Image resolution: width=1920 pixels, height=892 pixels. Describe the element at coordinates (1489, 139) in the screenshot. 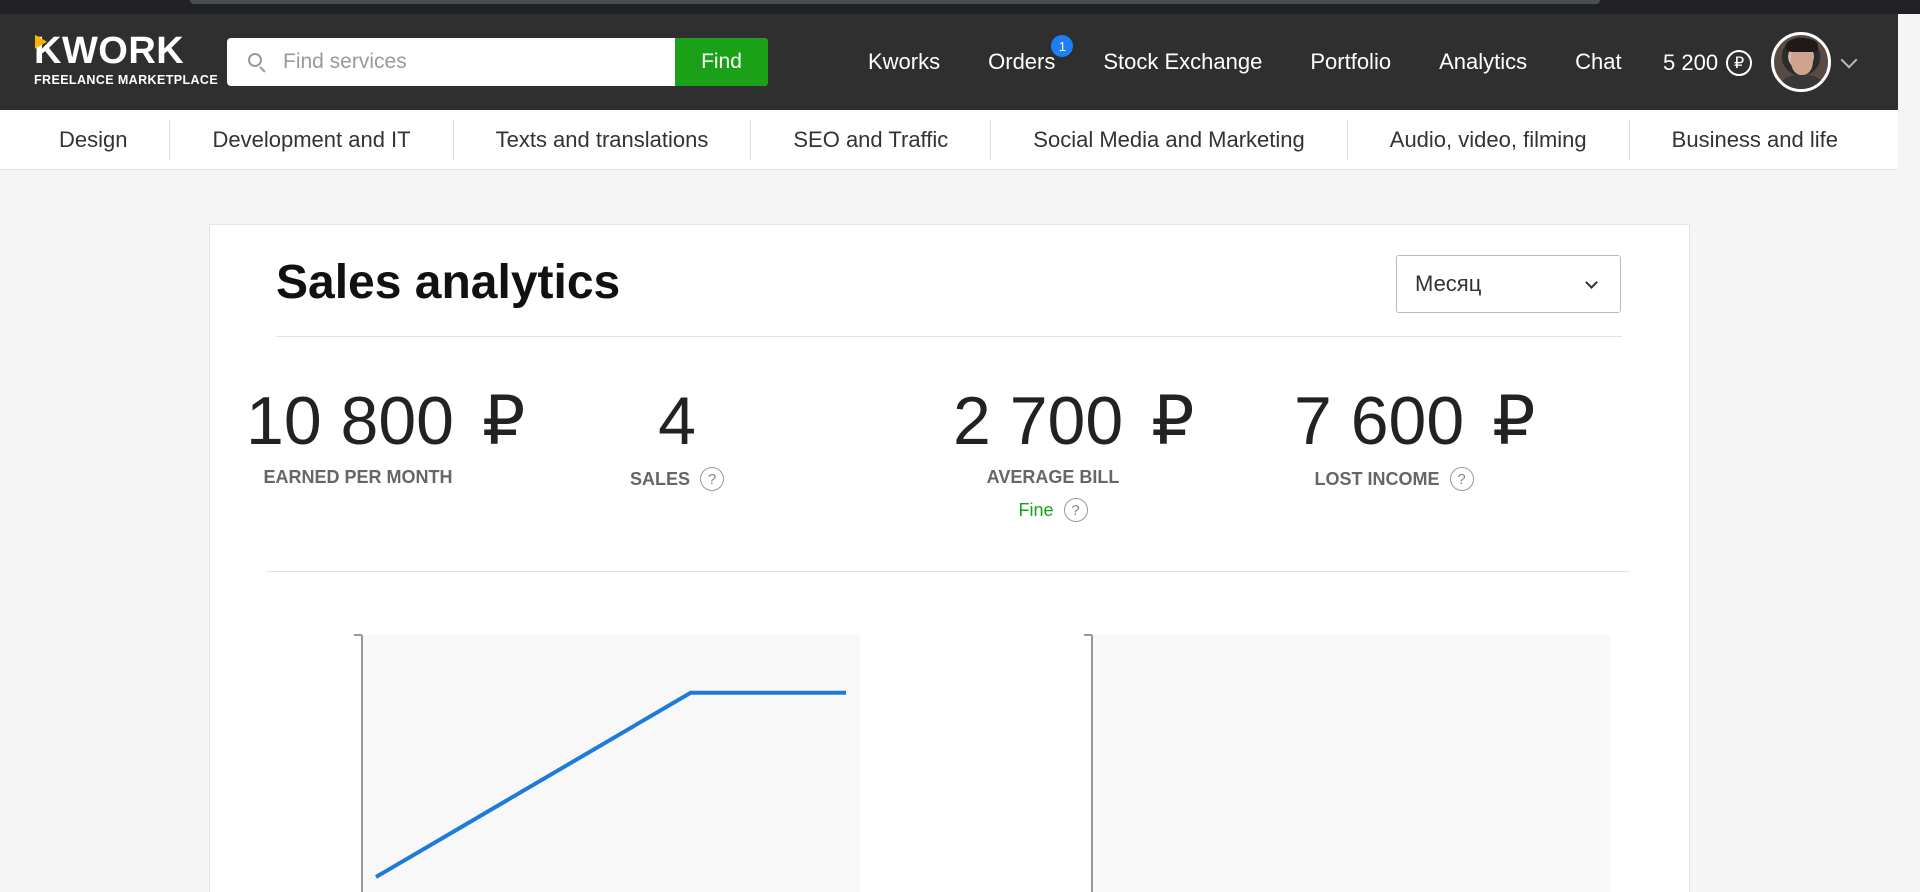

I see `category-audio-video: Audio, video, filming` at that location.